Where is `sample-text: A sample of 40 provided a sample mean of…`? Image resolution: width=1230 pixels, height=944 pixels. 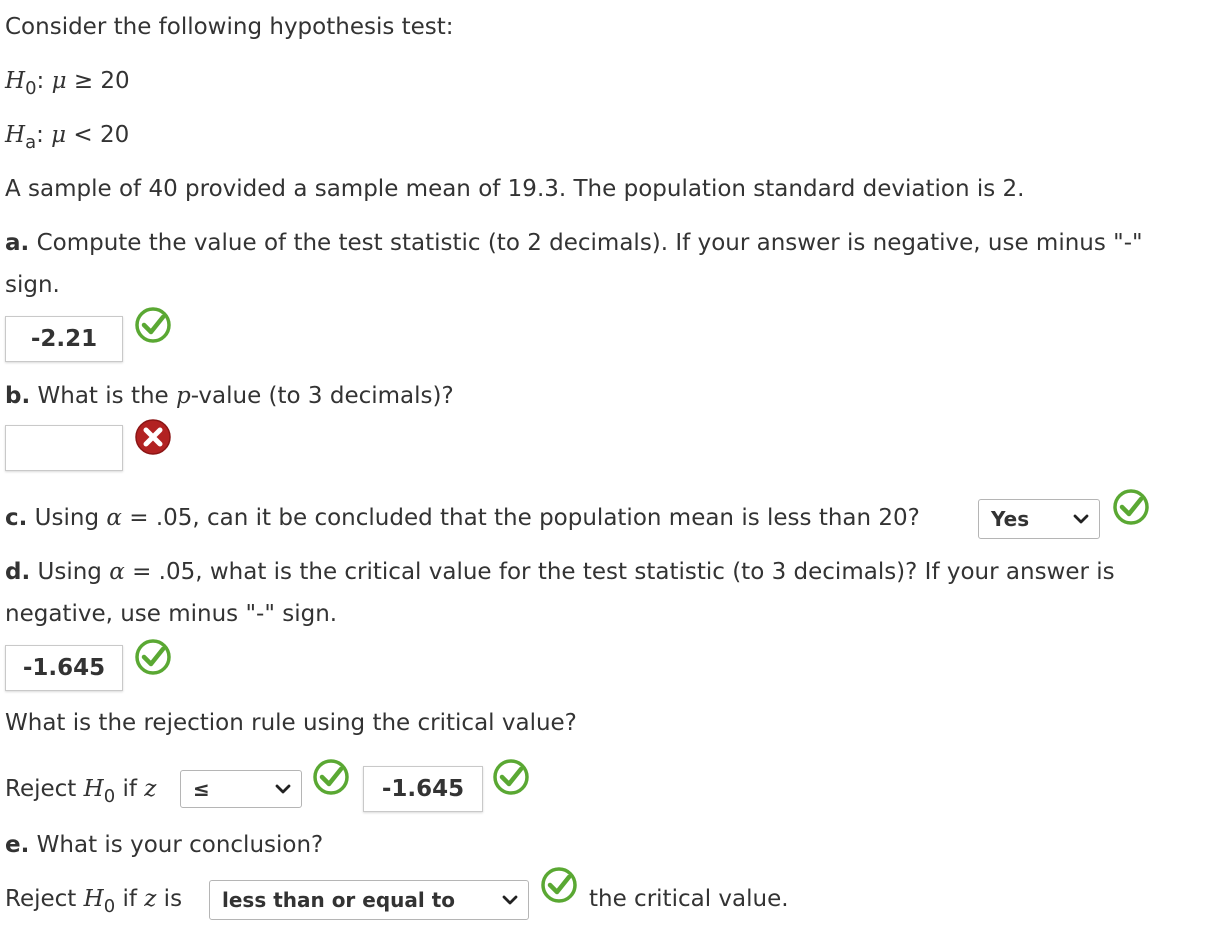 sample-text: A sample of 40 provided a sample mean of… is located at coordinates (515, 189).